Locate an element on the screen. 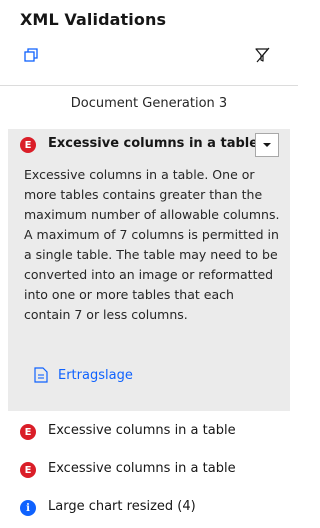 The height and width of the screenshot is (528, 320). collapse-button is located at coordinates (267, 145).